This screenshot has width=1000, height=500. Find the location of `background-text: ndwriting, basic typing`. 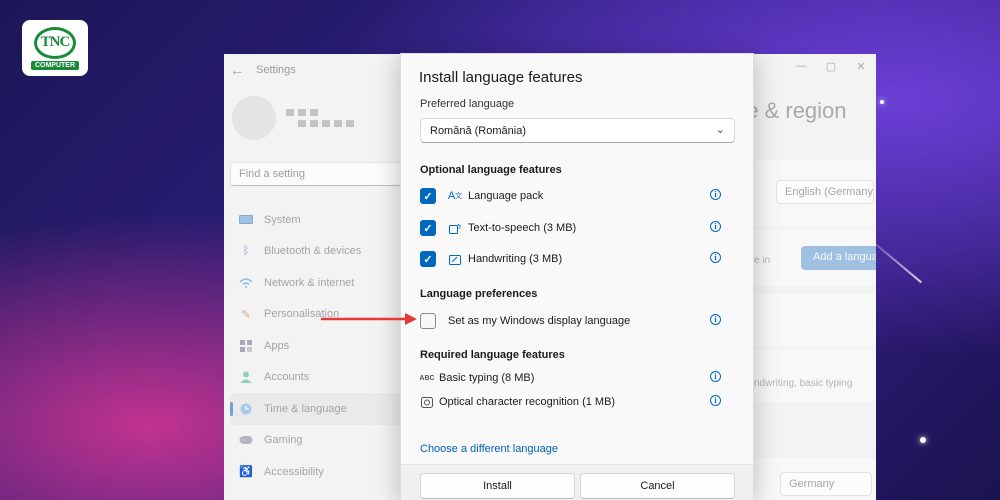

background-text: ndwriting, basic typing is located at coordinates (803, 383).